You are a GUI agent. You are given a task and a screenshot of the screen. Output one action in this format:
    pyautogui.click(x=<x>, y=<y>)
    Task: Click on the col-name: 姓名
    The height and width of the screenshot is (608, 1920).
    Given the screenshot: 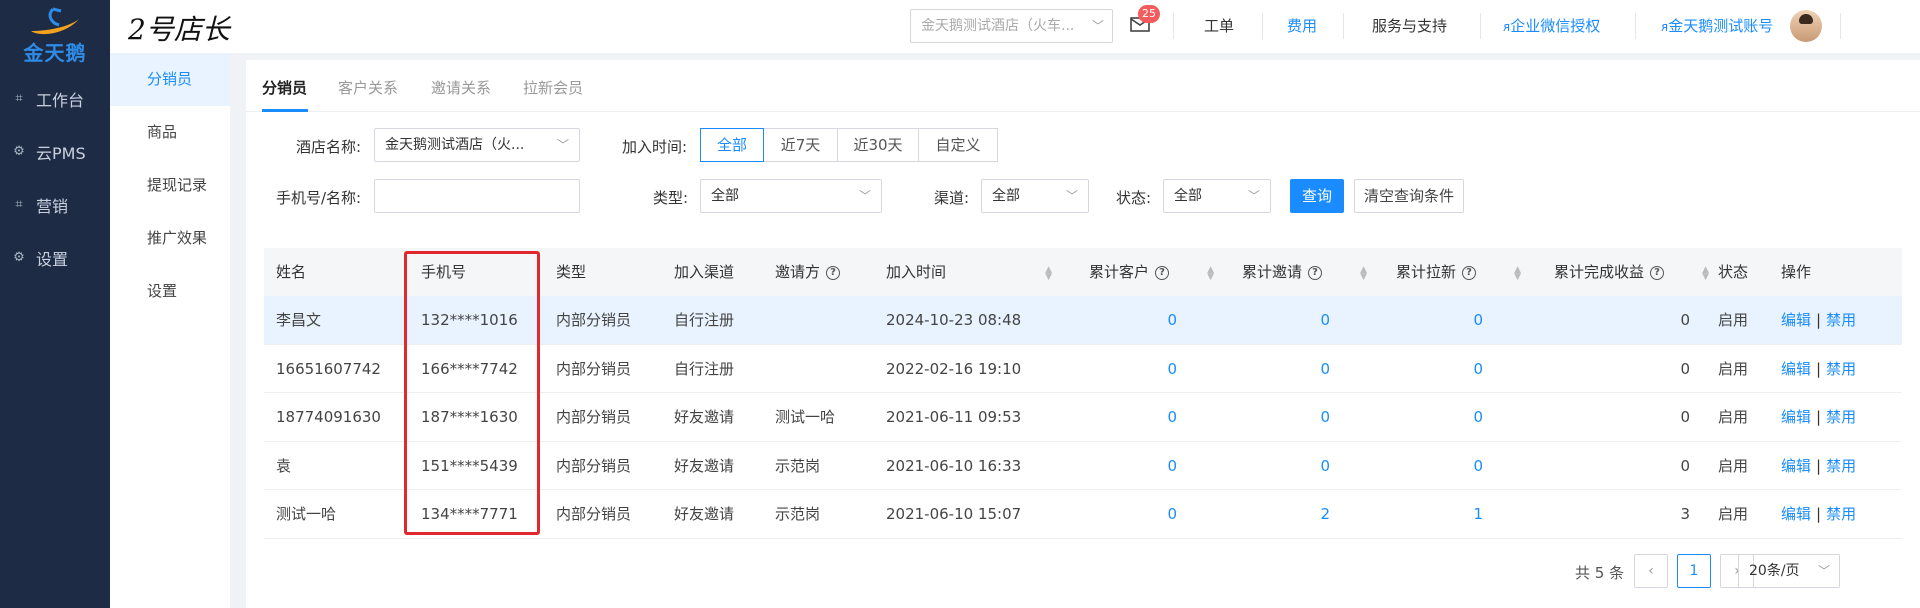 What is the action you would take?
    pyautogui.click(x=291, y=272)
    